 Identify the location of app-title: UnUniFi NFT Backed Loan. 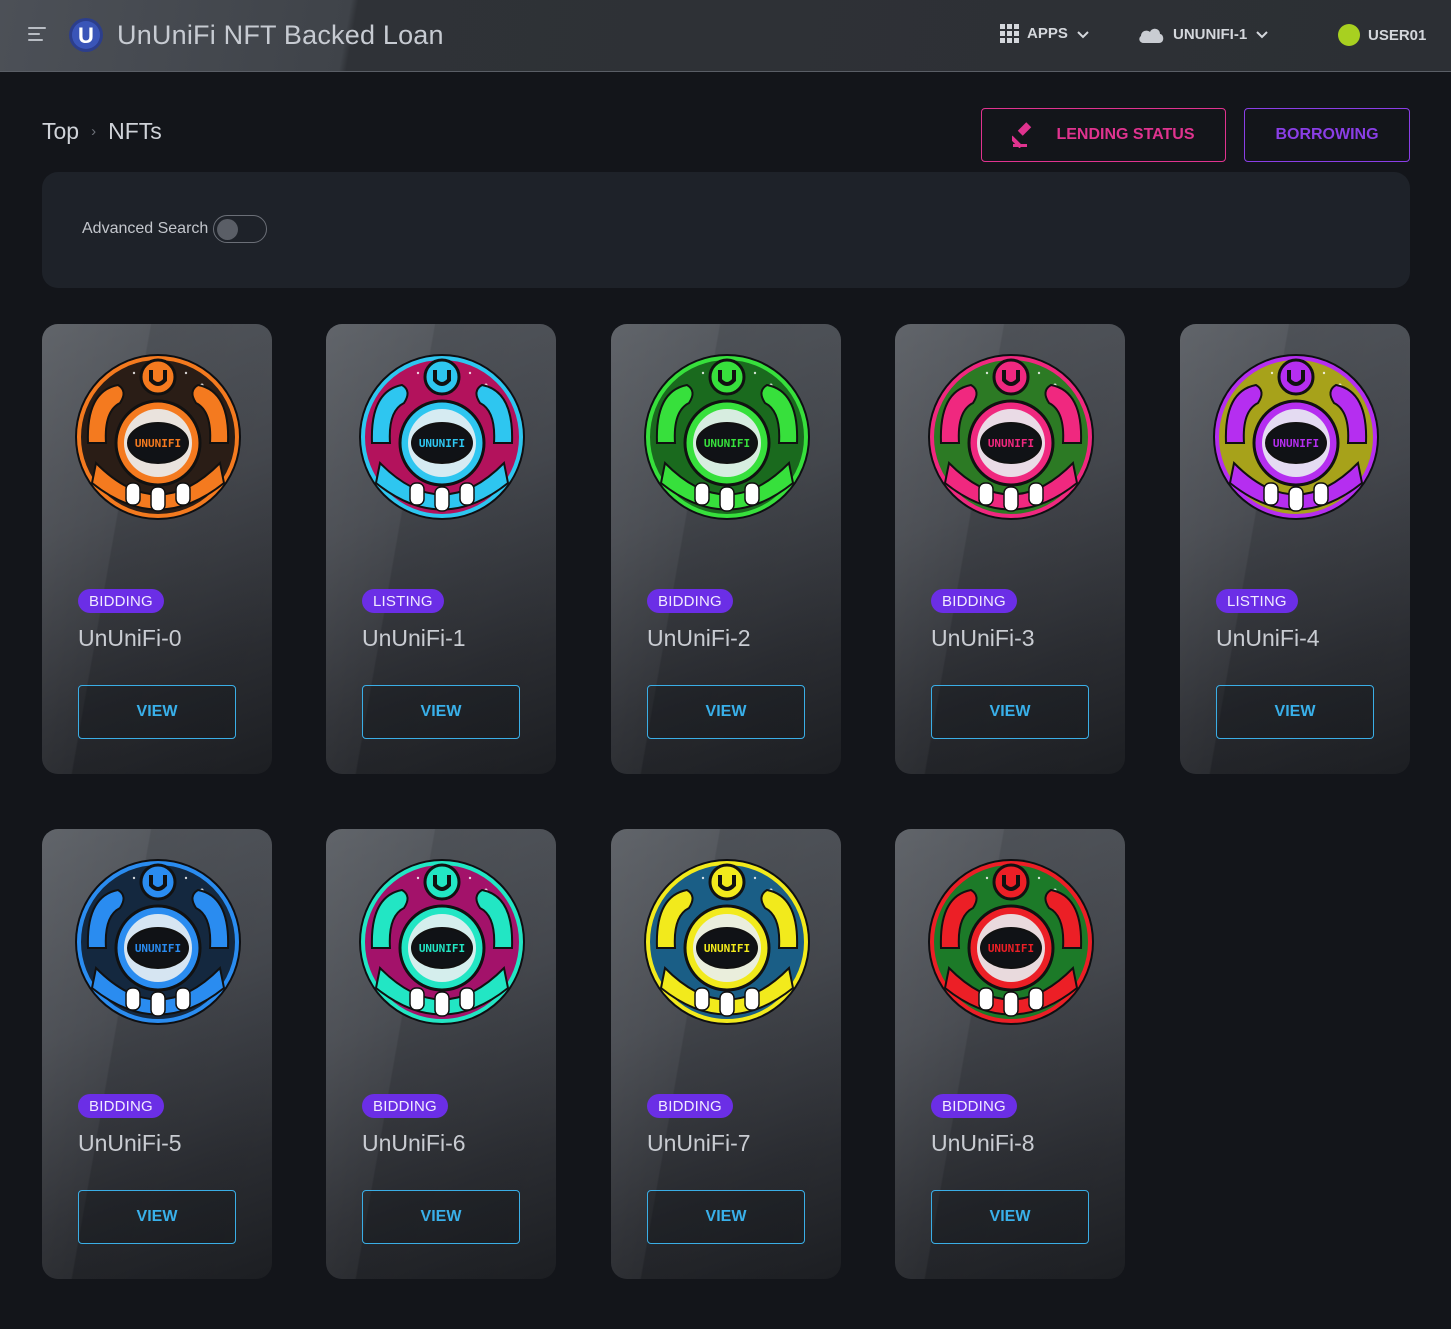
(280, 35).